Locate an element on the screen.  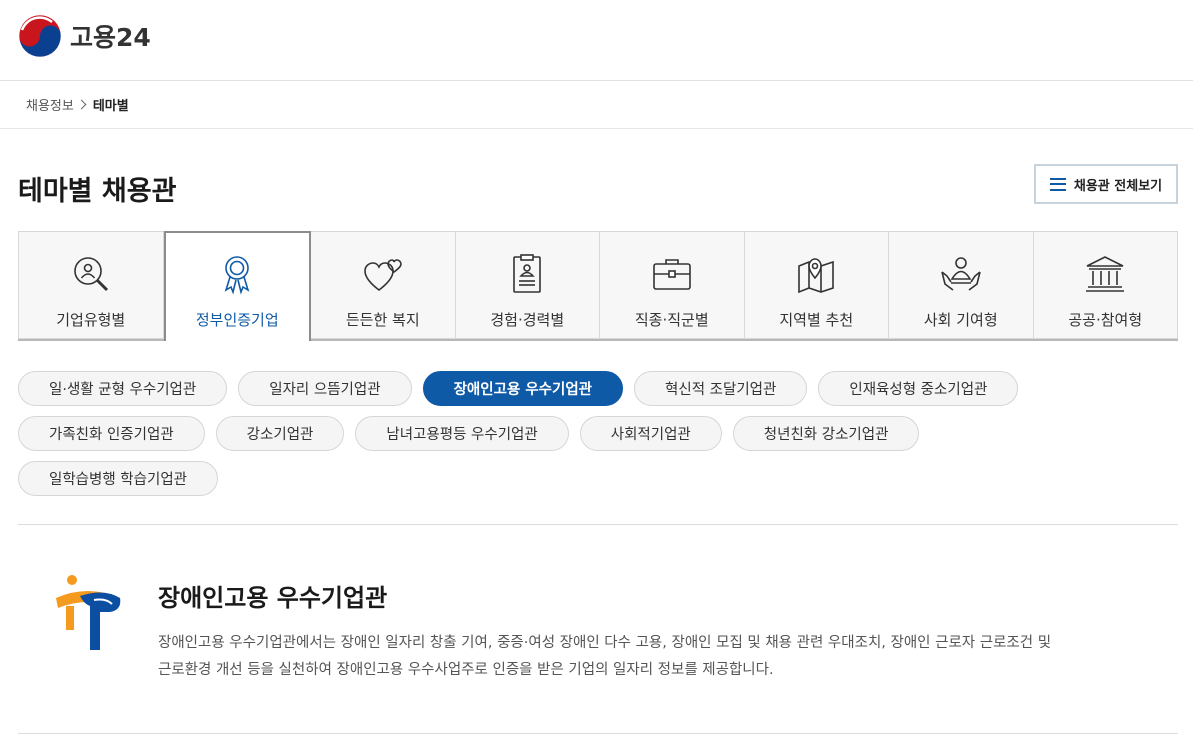
tab-label: 공공·참여형 is located at coordinates (1105, 320).